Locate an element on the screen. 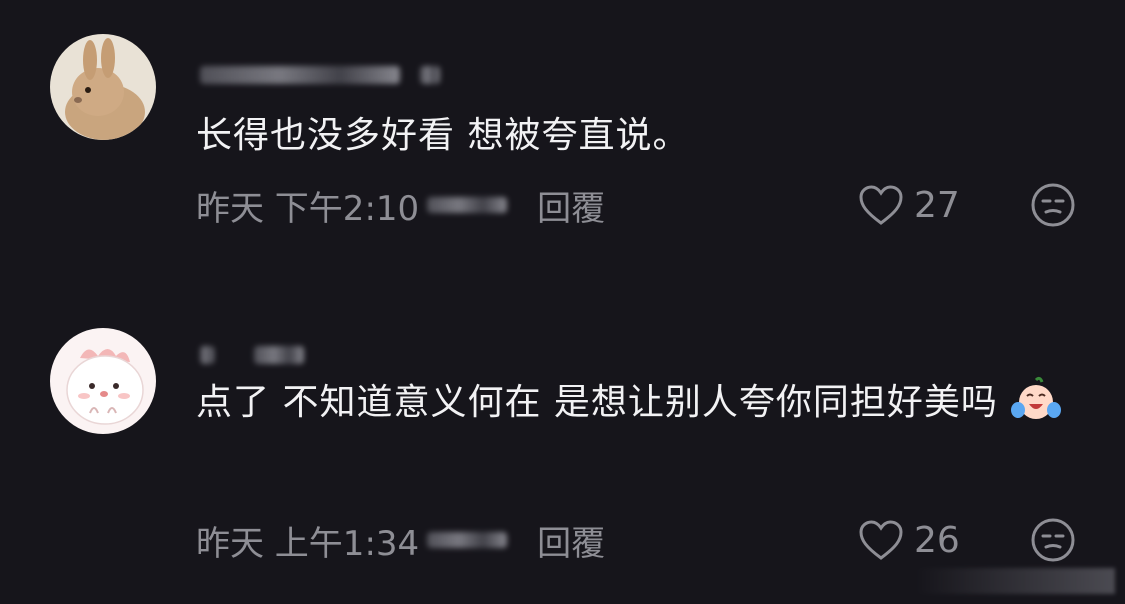 Image resolution: width=1125 pixels, height=604 pixels. comment-text: 点了 不知道意义何在 是想让别人夸你同担好美吗 is located at coordinates (636, 403).